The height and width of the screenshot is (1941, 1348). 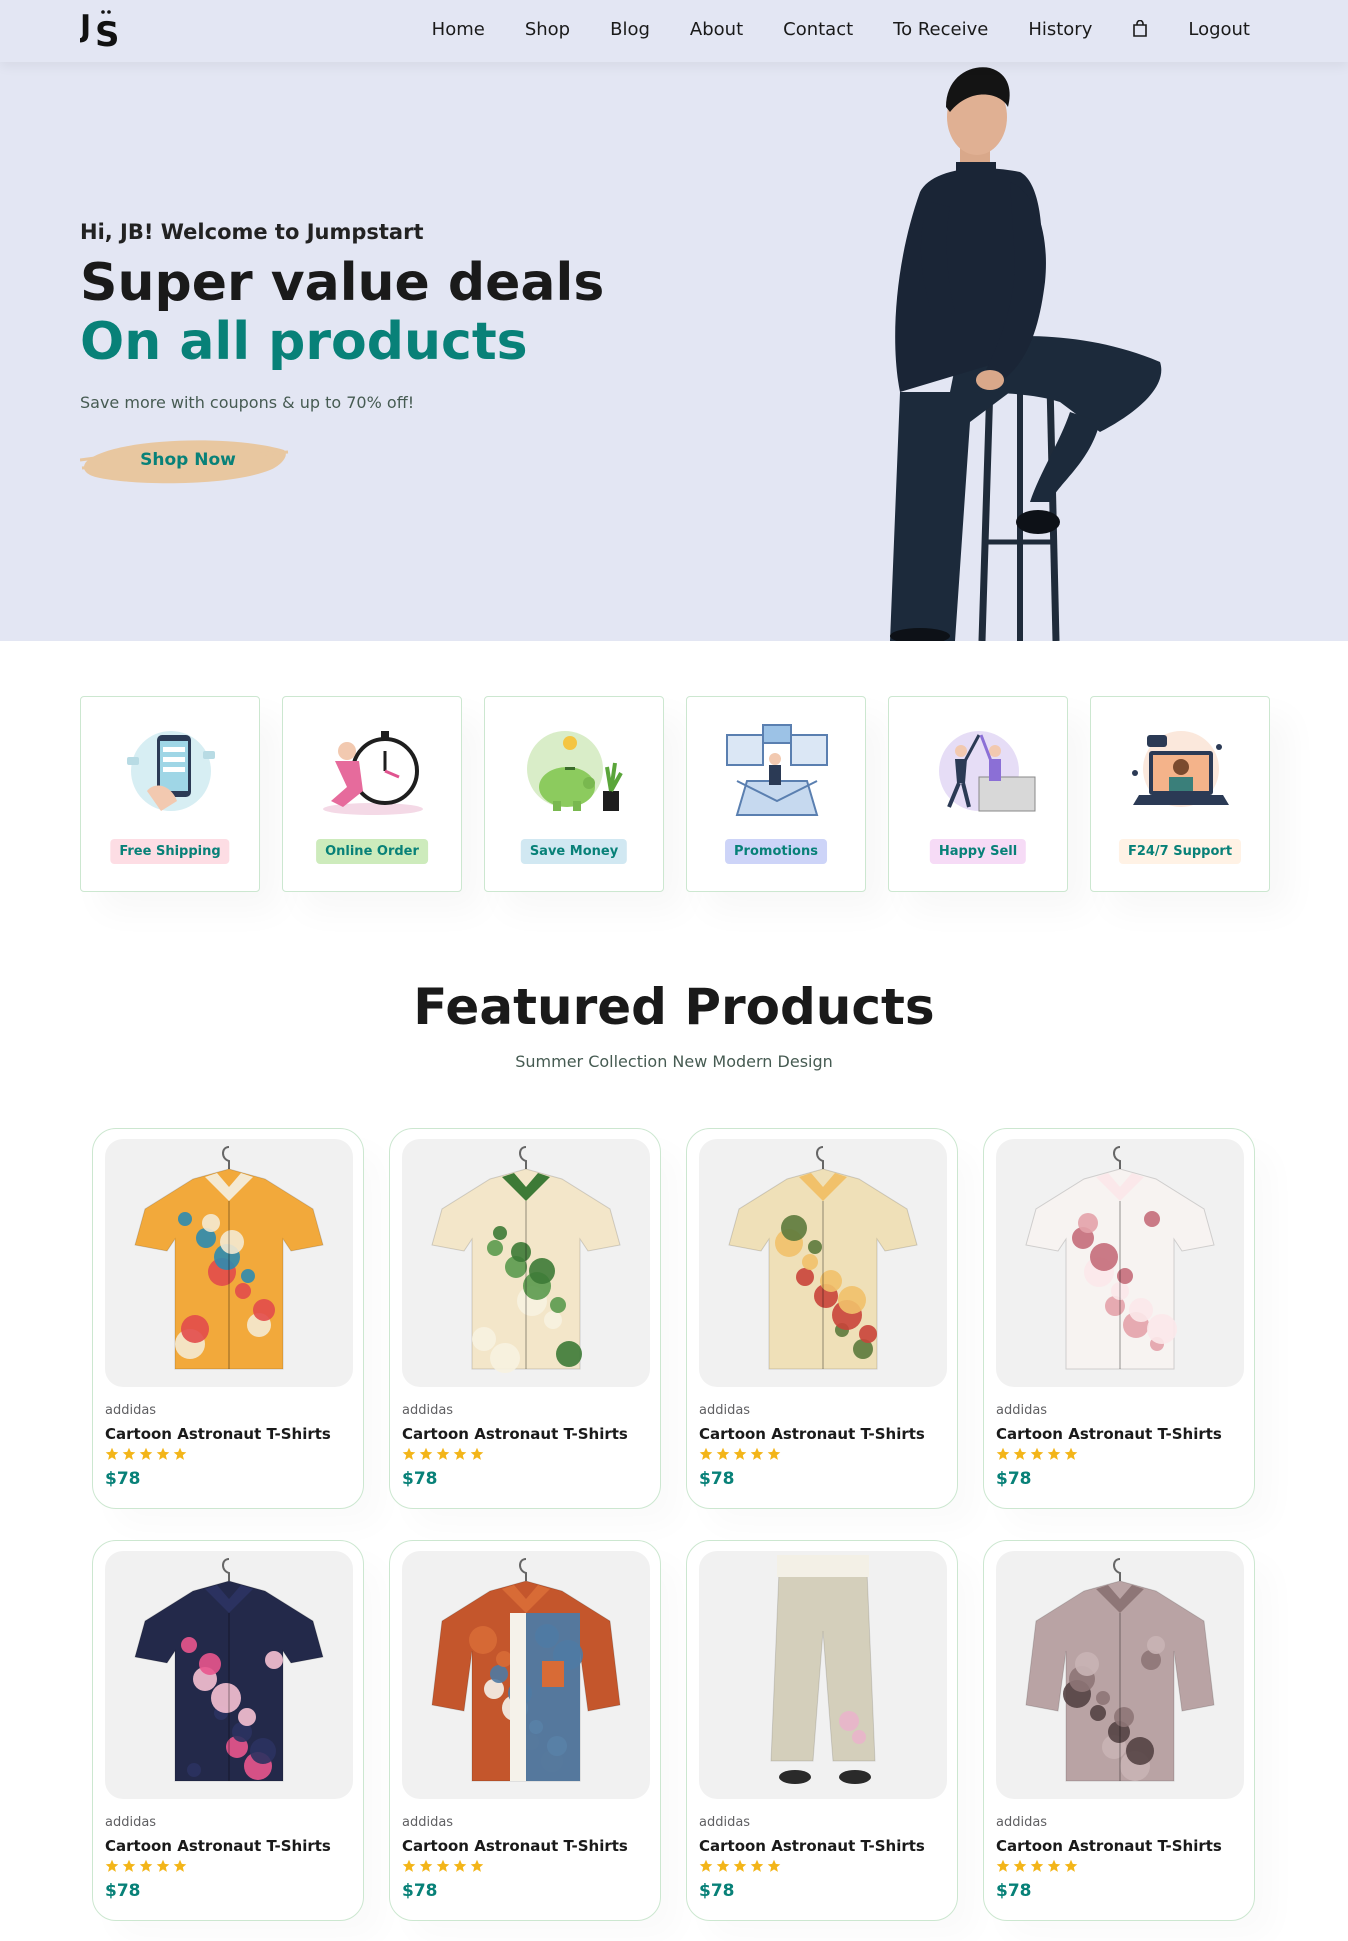 I want to click on feature-happy-sell: Happy Sell, so click(x=978, y=794).